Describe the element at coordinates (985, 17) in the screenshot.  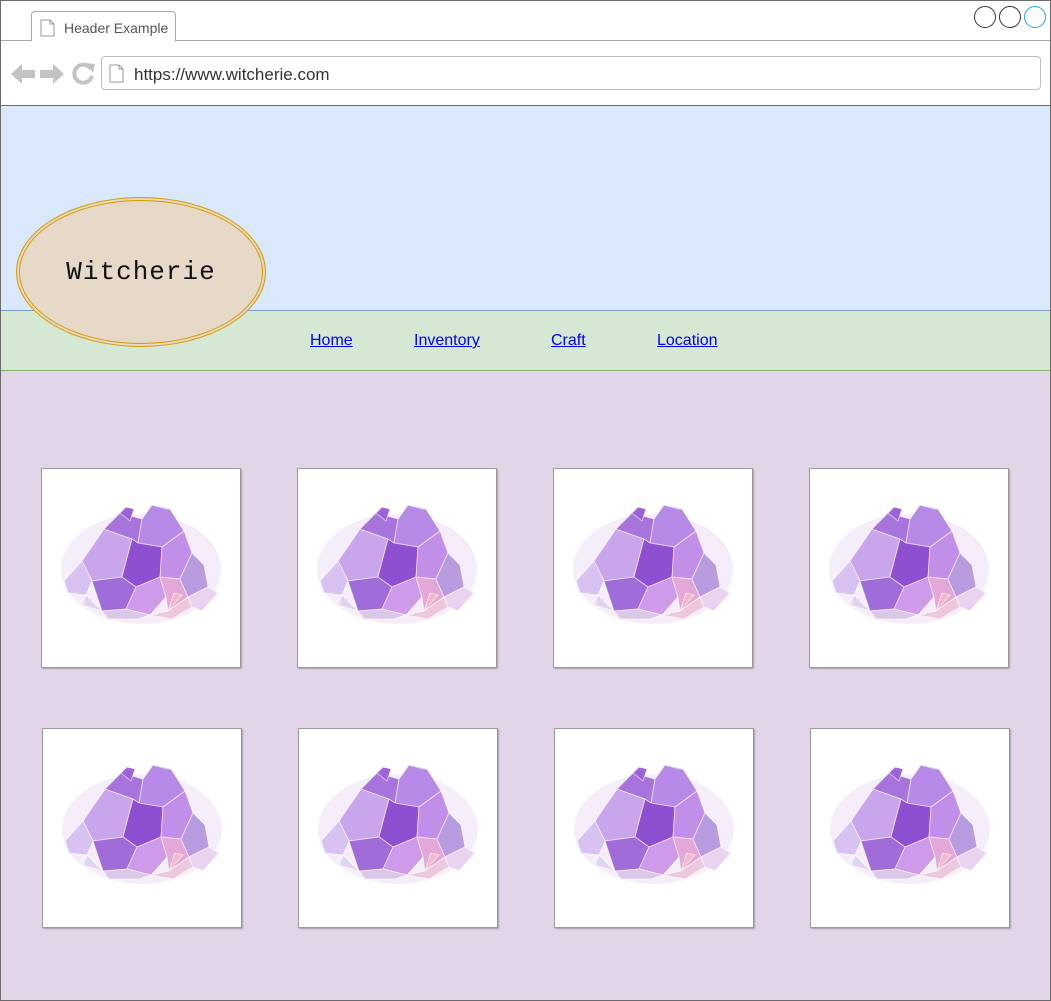
I see `window-minimize-button` at that location.